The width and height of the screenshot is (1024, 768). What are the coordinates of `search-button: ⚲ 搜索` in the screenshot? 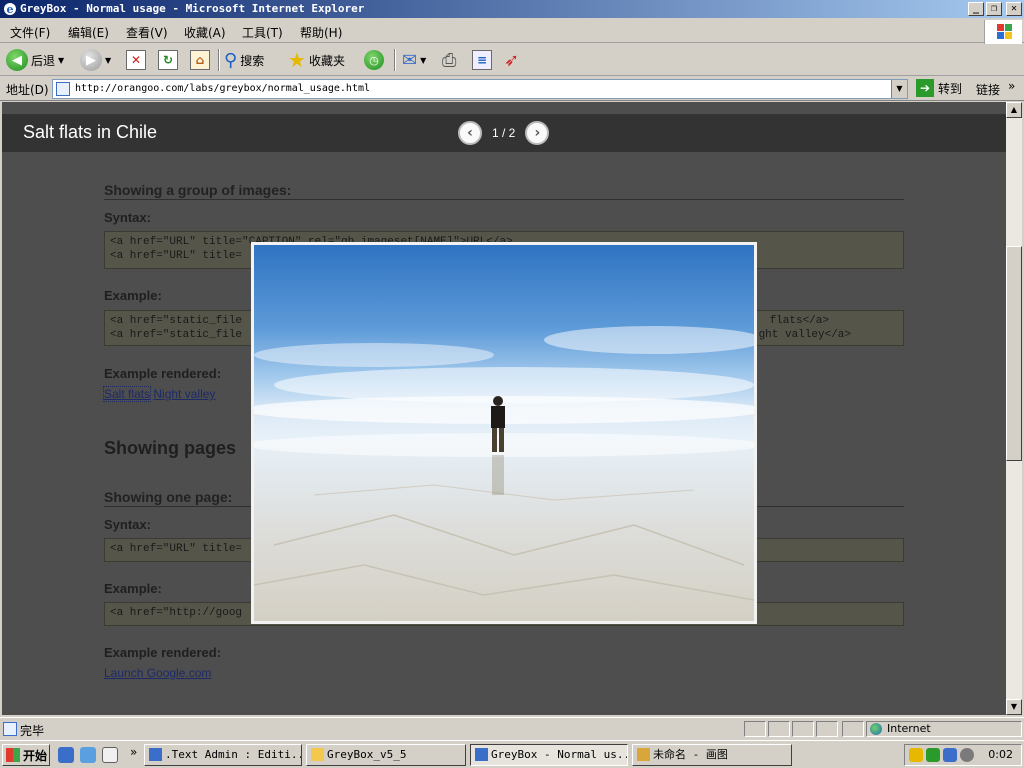 It's located at (244, 60).